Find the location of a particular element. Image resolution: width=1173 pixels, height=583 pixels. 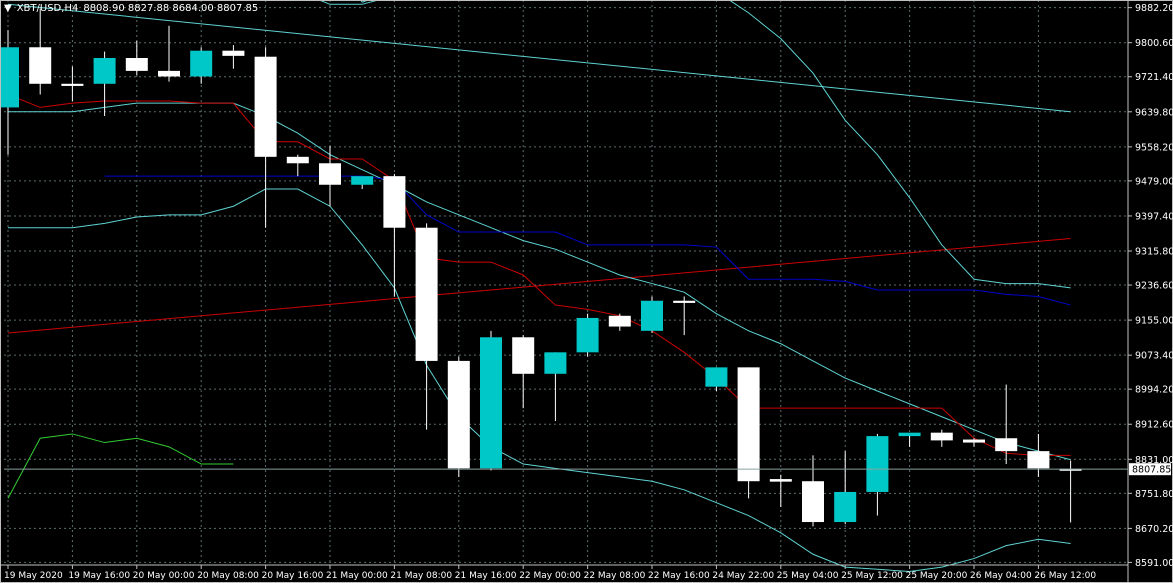

x-tick-label: 22 May 16:00 is located at coordinates (679, 576).